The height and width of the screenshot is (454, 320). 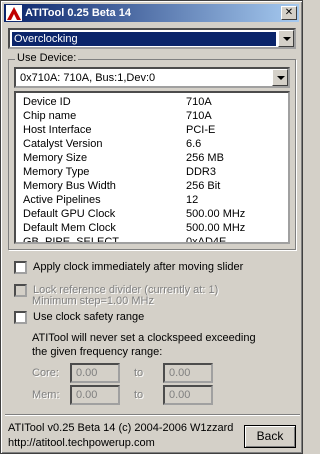 What do you see at coordinates (69, 186) in the screenshot?
I see `info-key: Memory Bus Width` at bounding box center [69, 186].